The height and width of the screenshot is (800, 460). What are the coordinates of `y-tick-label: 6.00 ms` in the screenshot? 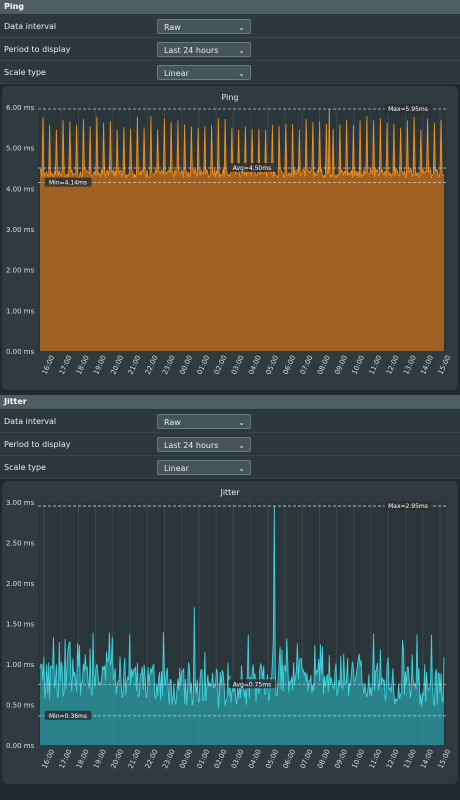 It's located at (20, 108).